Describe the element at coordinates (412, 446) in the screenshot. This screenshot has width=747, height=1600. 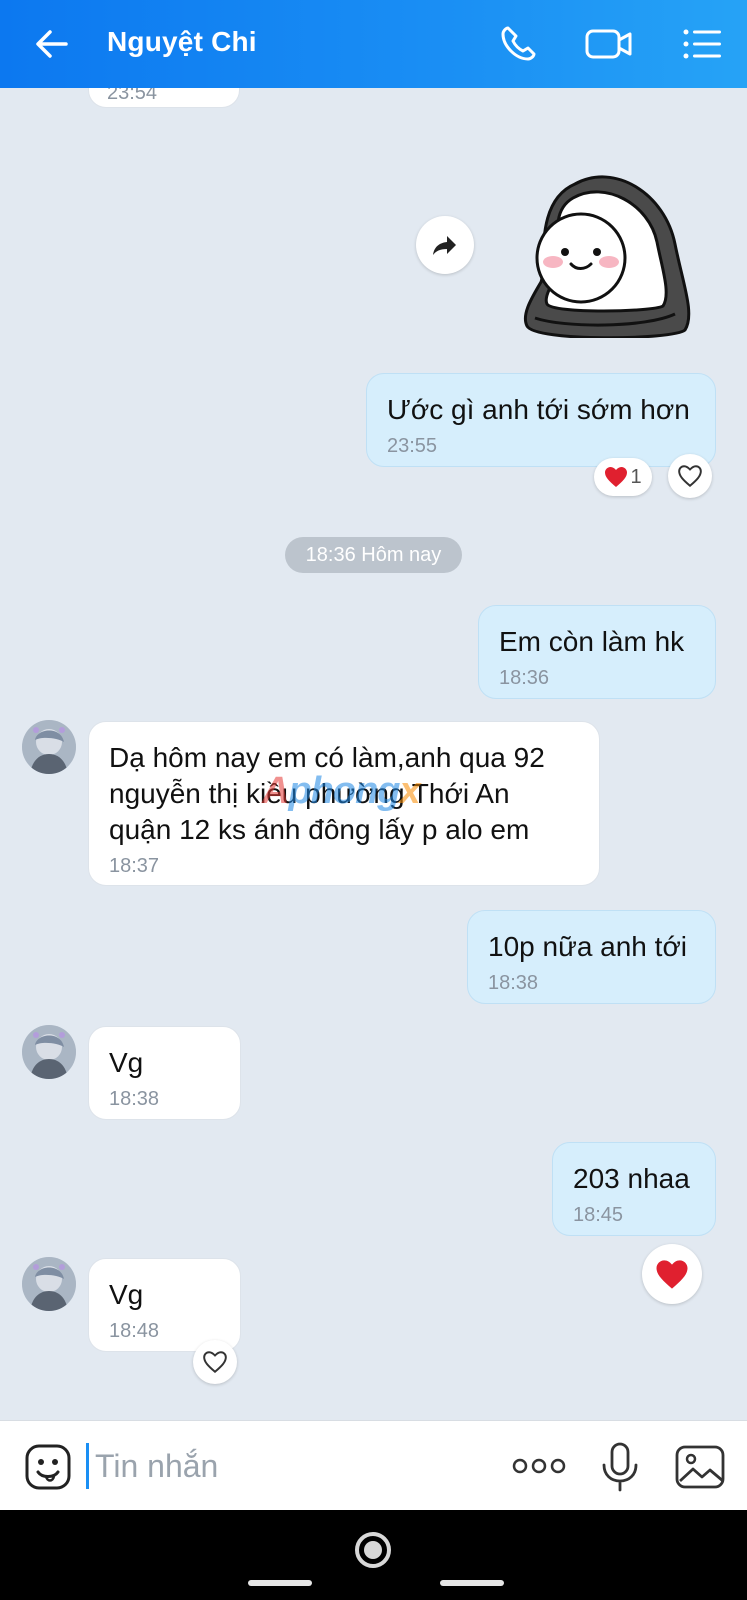
I see `message-time: 23:55` at that location.